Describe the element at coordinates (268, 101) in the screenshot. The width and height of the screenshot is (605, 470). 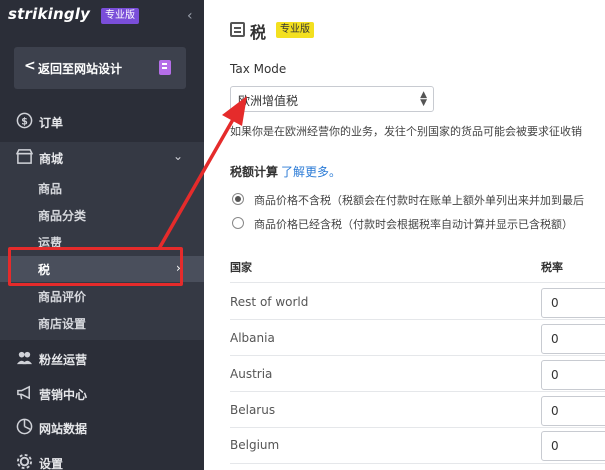
I see `tax-mode-value: 欧洲增值税` at that location.